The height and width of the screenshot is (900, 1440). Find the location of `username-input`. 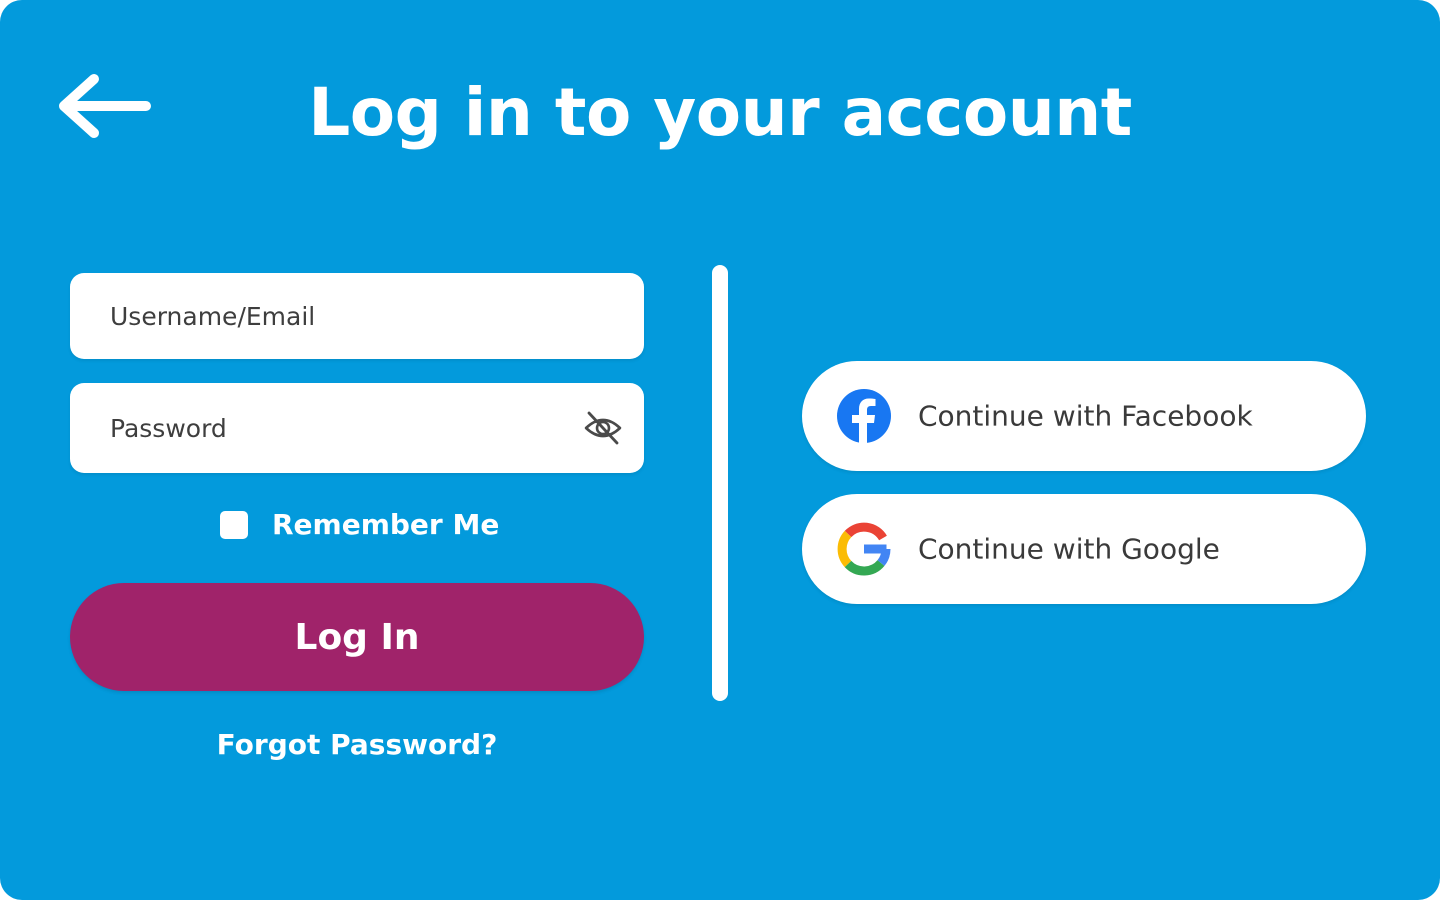

username-input is located at coordinates (357, 316).